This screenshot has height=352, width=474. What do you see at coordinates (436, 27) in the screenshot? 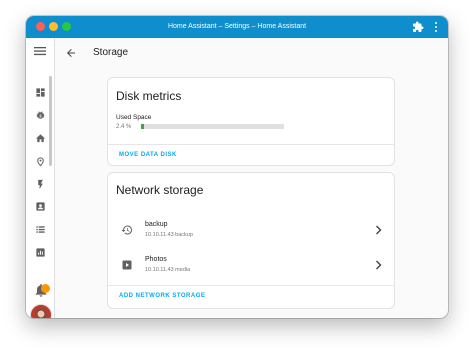
I see `more-options-icon` at bounding box center [436, 27].